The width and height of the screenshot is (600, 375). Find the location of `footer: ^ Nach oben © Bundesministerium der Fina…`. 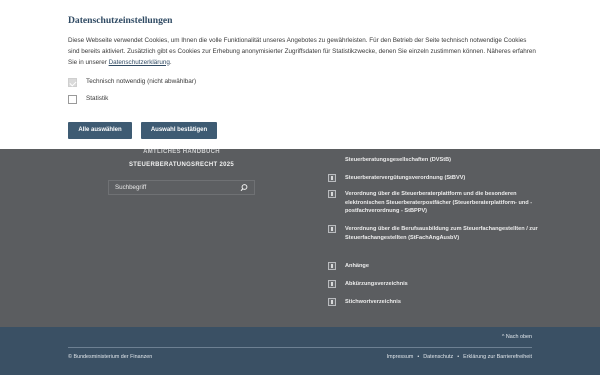

footer: ^ Nach oben © Bundesministerium der Fina… is located at coordinates (300, 351).